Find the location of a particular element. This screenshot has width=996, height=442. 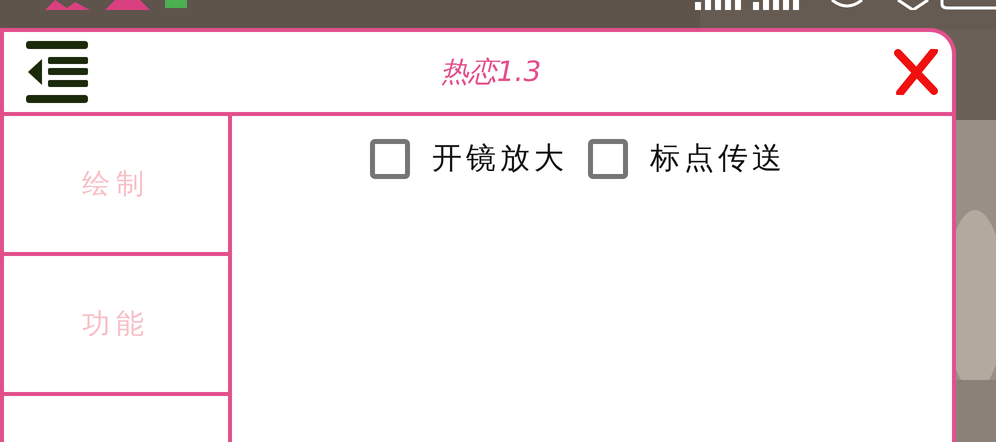

wifi-icon is located at coordinates (847, 5).